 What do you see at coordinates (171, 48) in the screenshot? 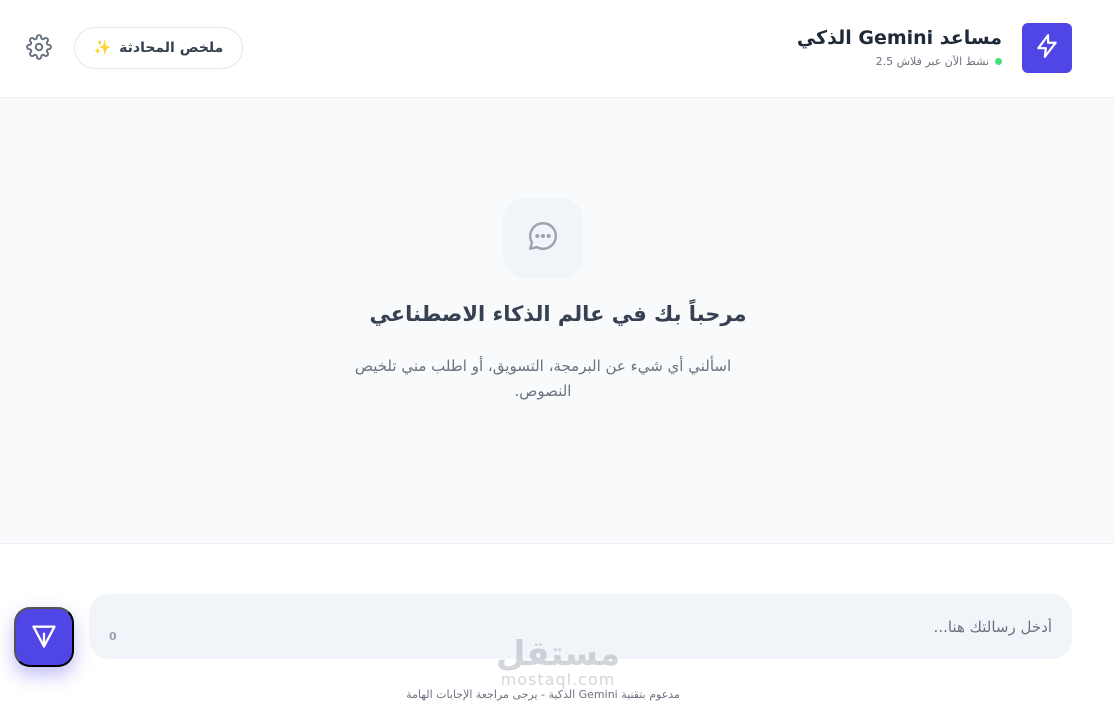
I see `summary-label: ملخص المحادثة` at bounding box center [171, 48].